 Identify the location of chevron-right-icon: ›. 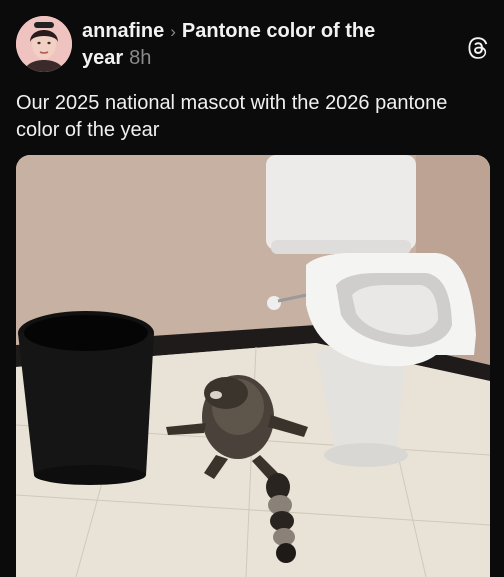
(173, 31).